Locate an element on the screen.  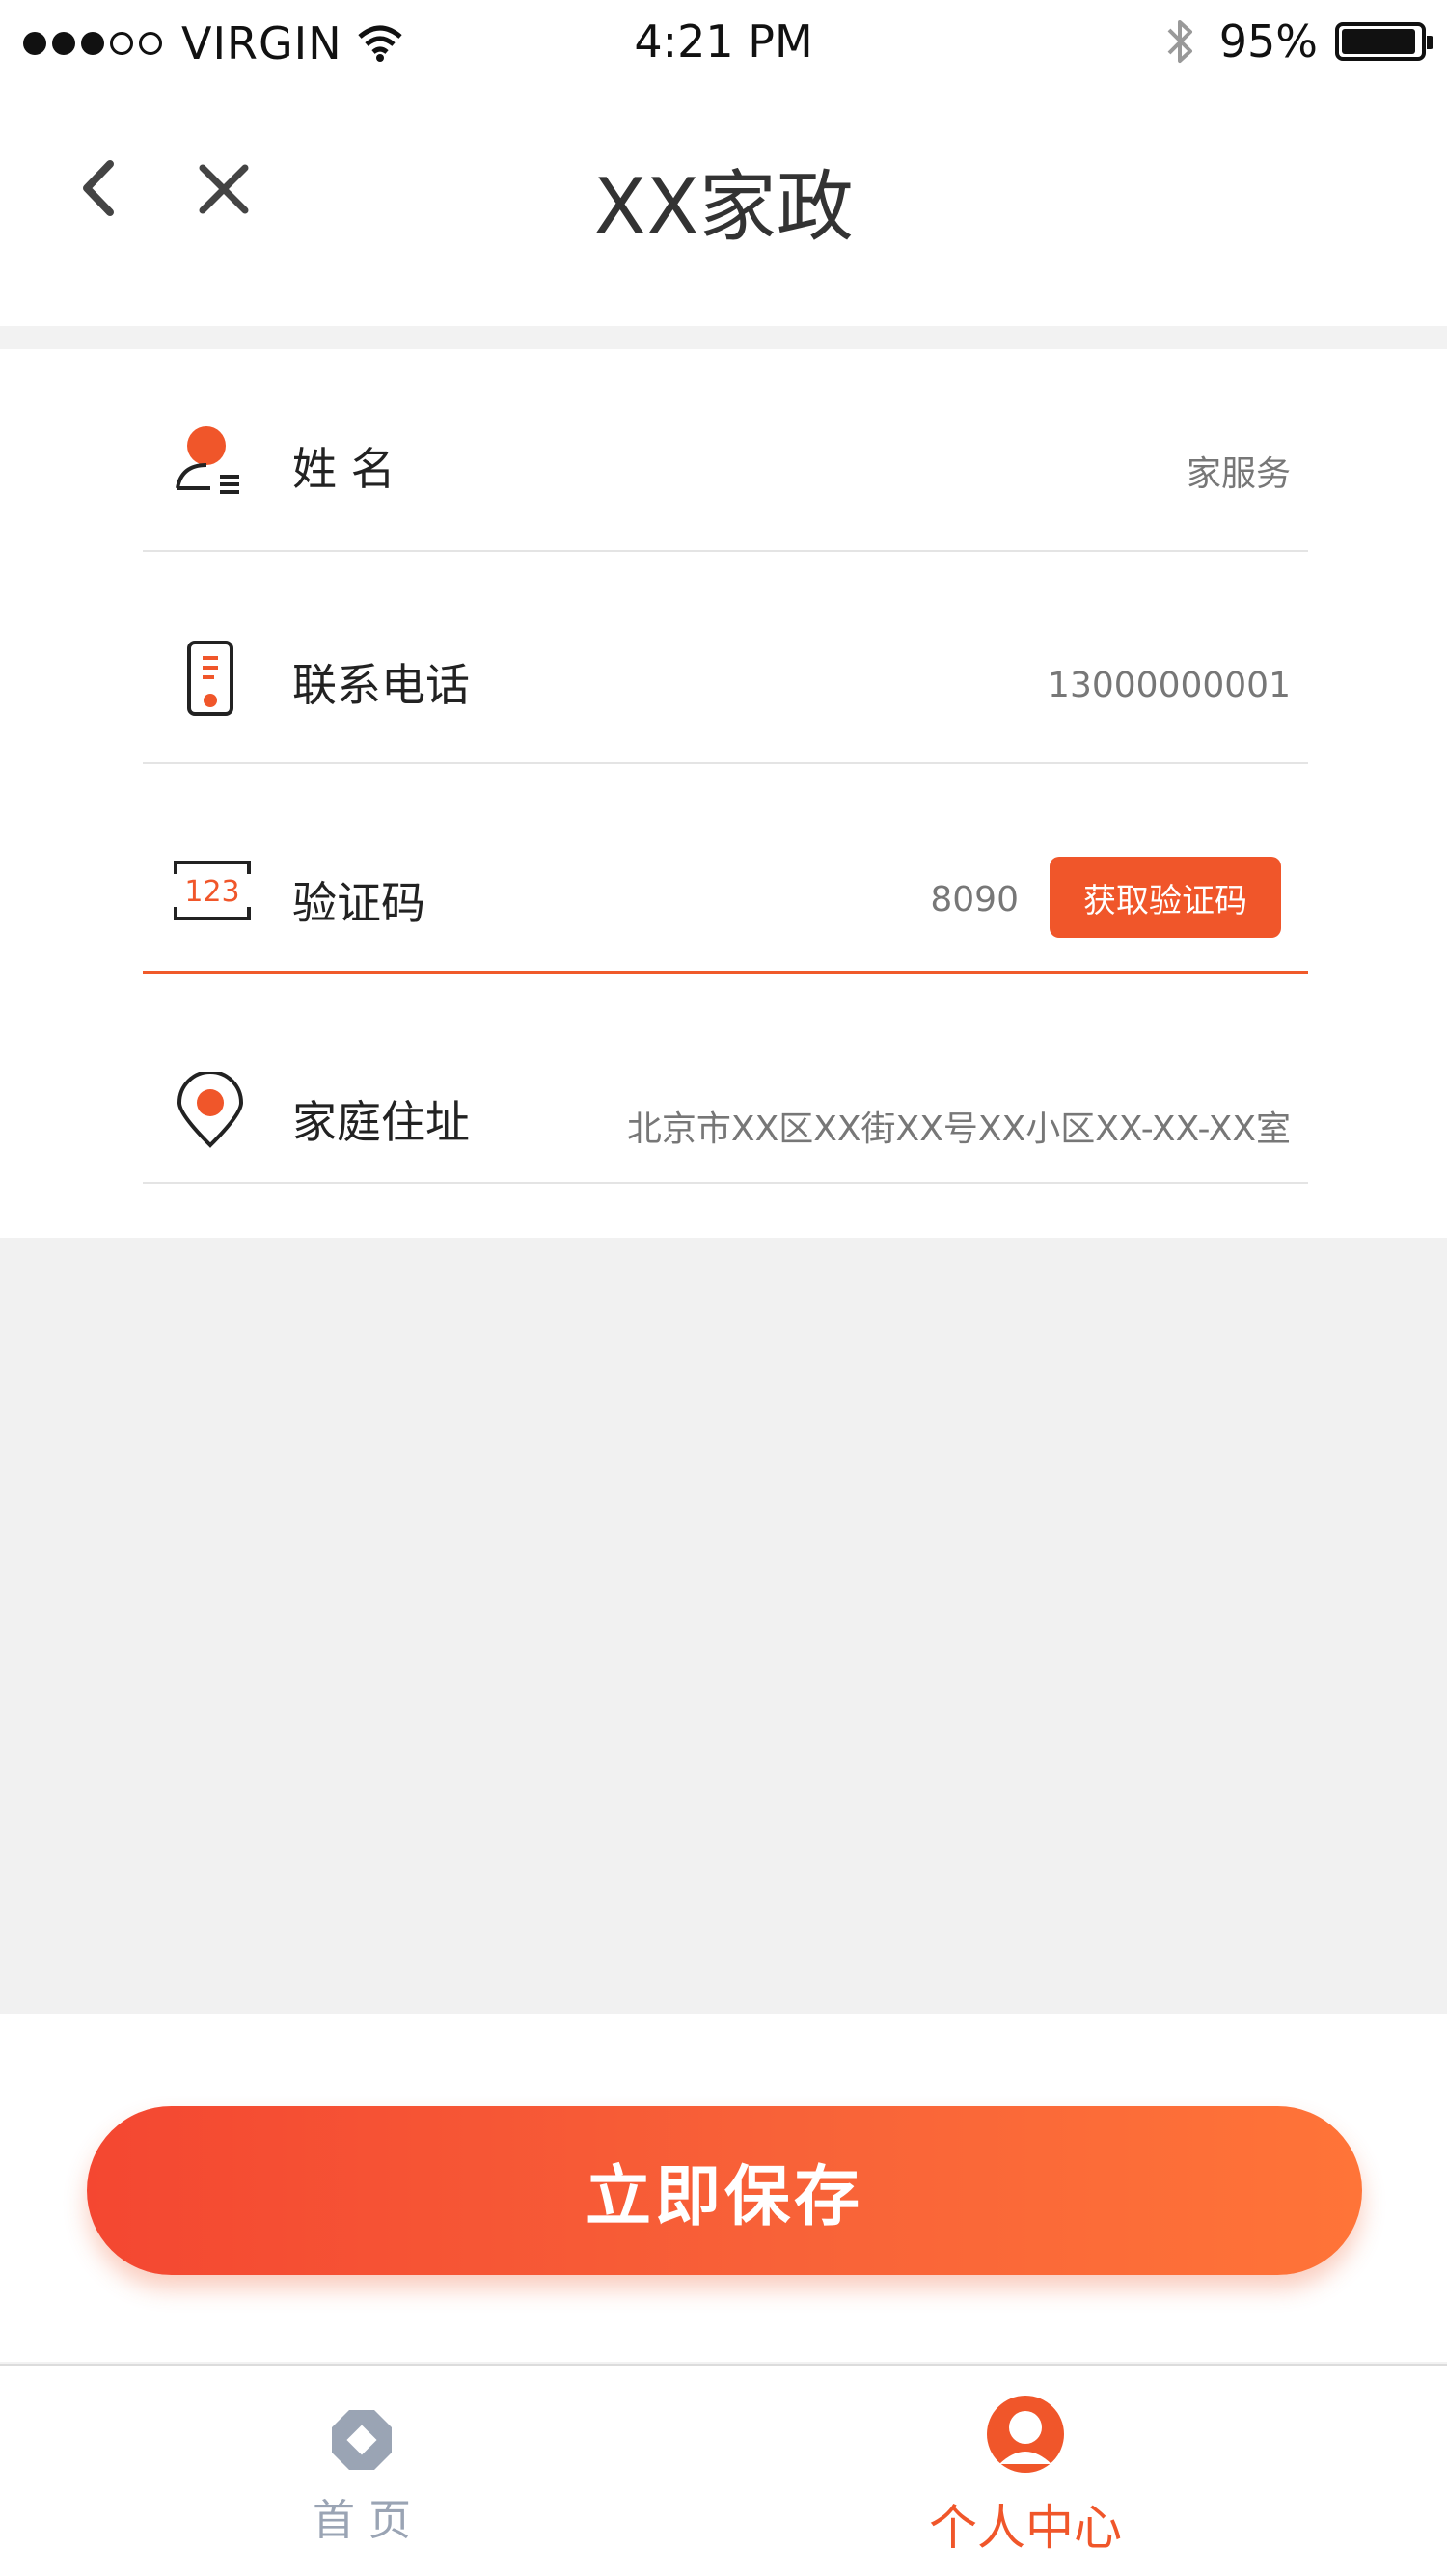
phone-value: 13000000001 is located at coordinates (1169, 685).